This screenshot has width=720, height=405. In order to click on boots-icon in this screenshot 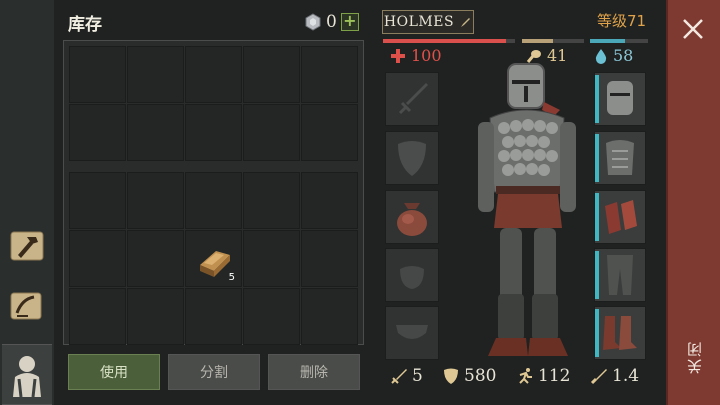, I will do `click(620, 333)`.